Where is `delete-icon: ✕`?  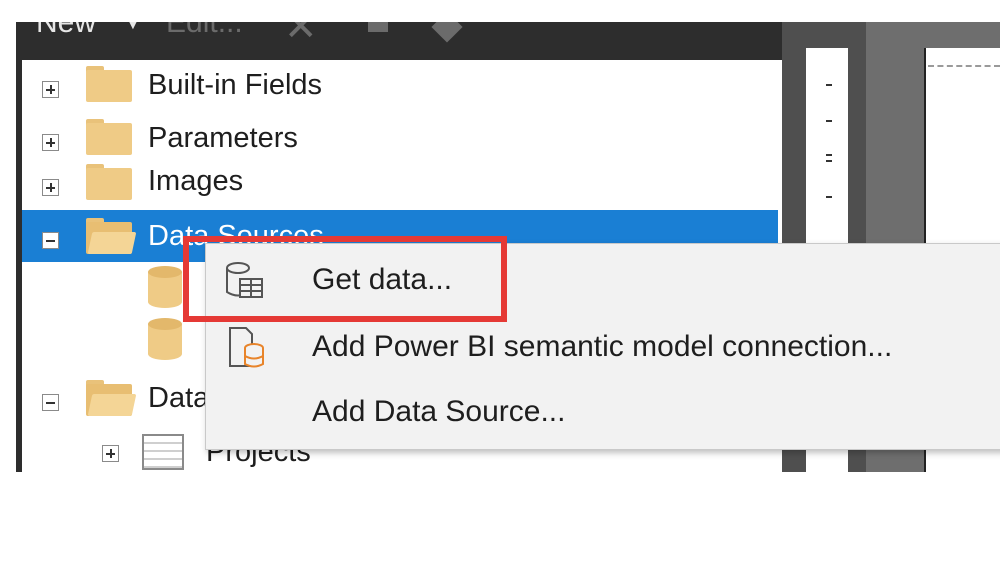 delete-icon: ✕ is located at coordinates (301, 36).